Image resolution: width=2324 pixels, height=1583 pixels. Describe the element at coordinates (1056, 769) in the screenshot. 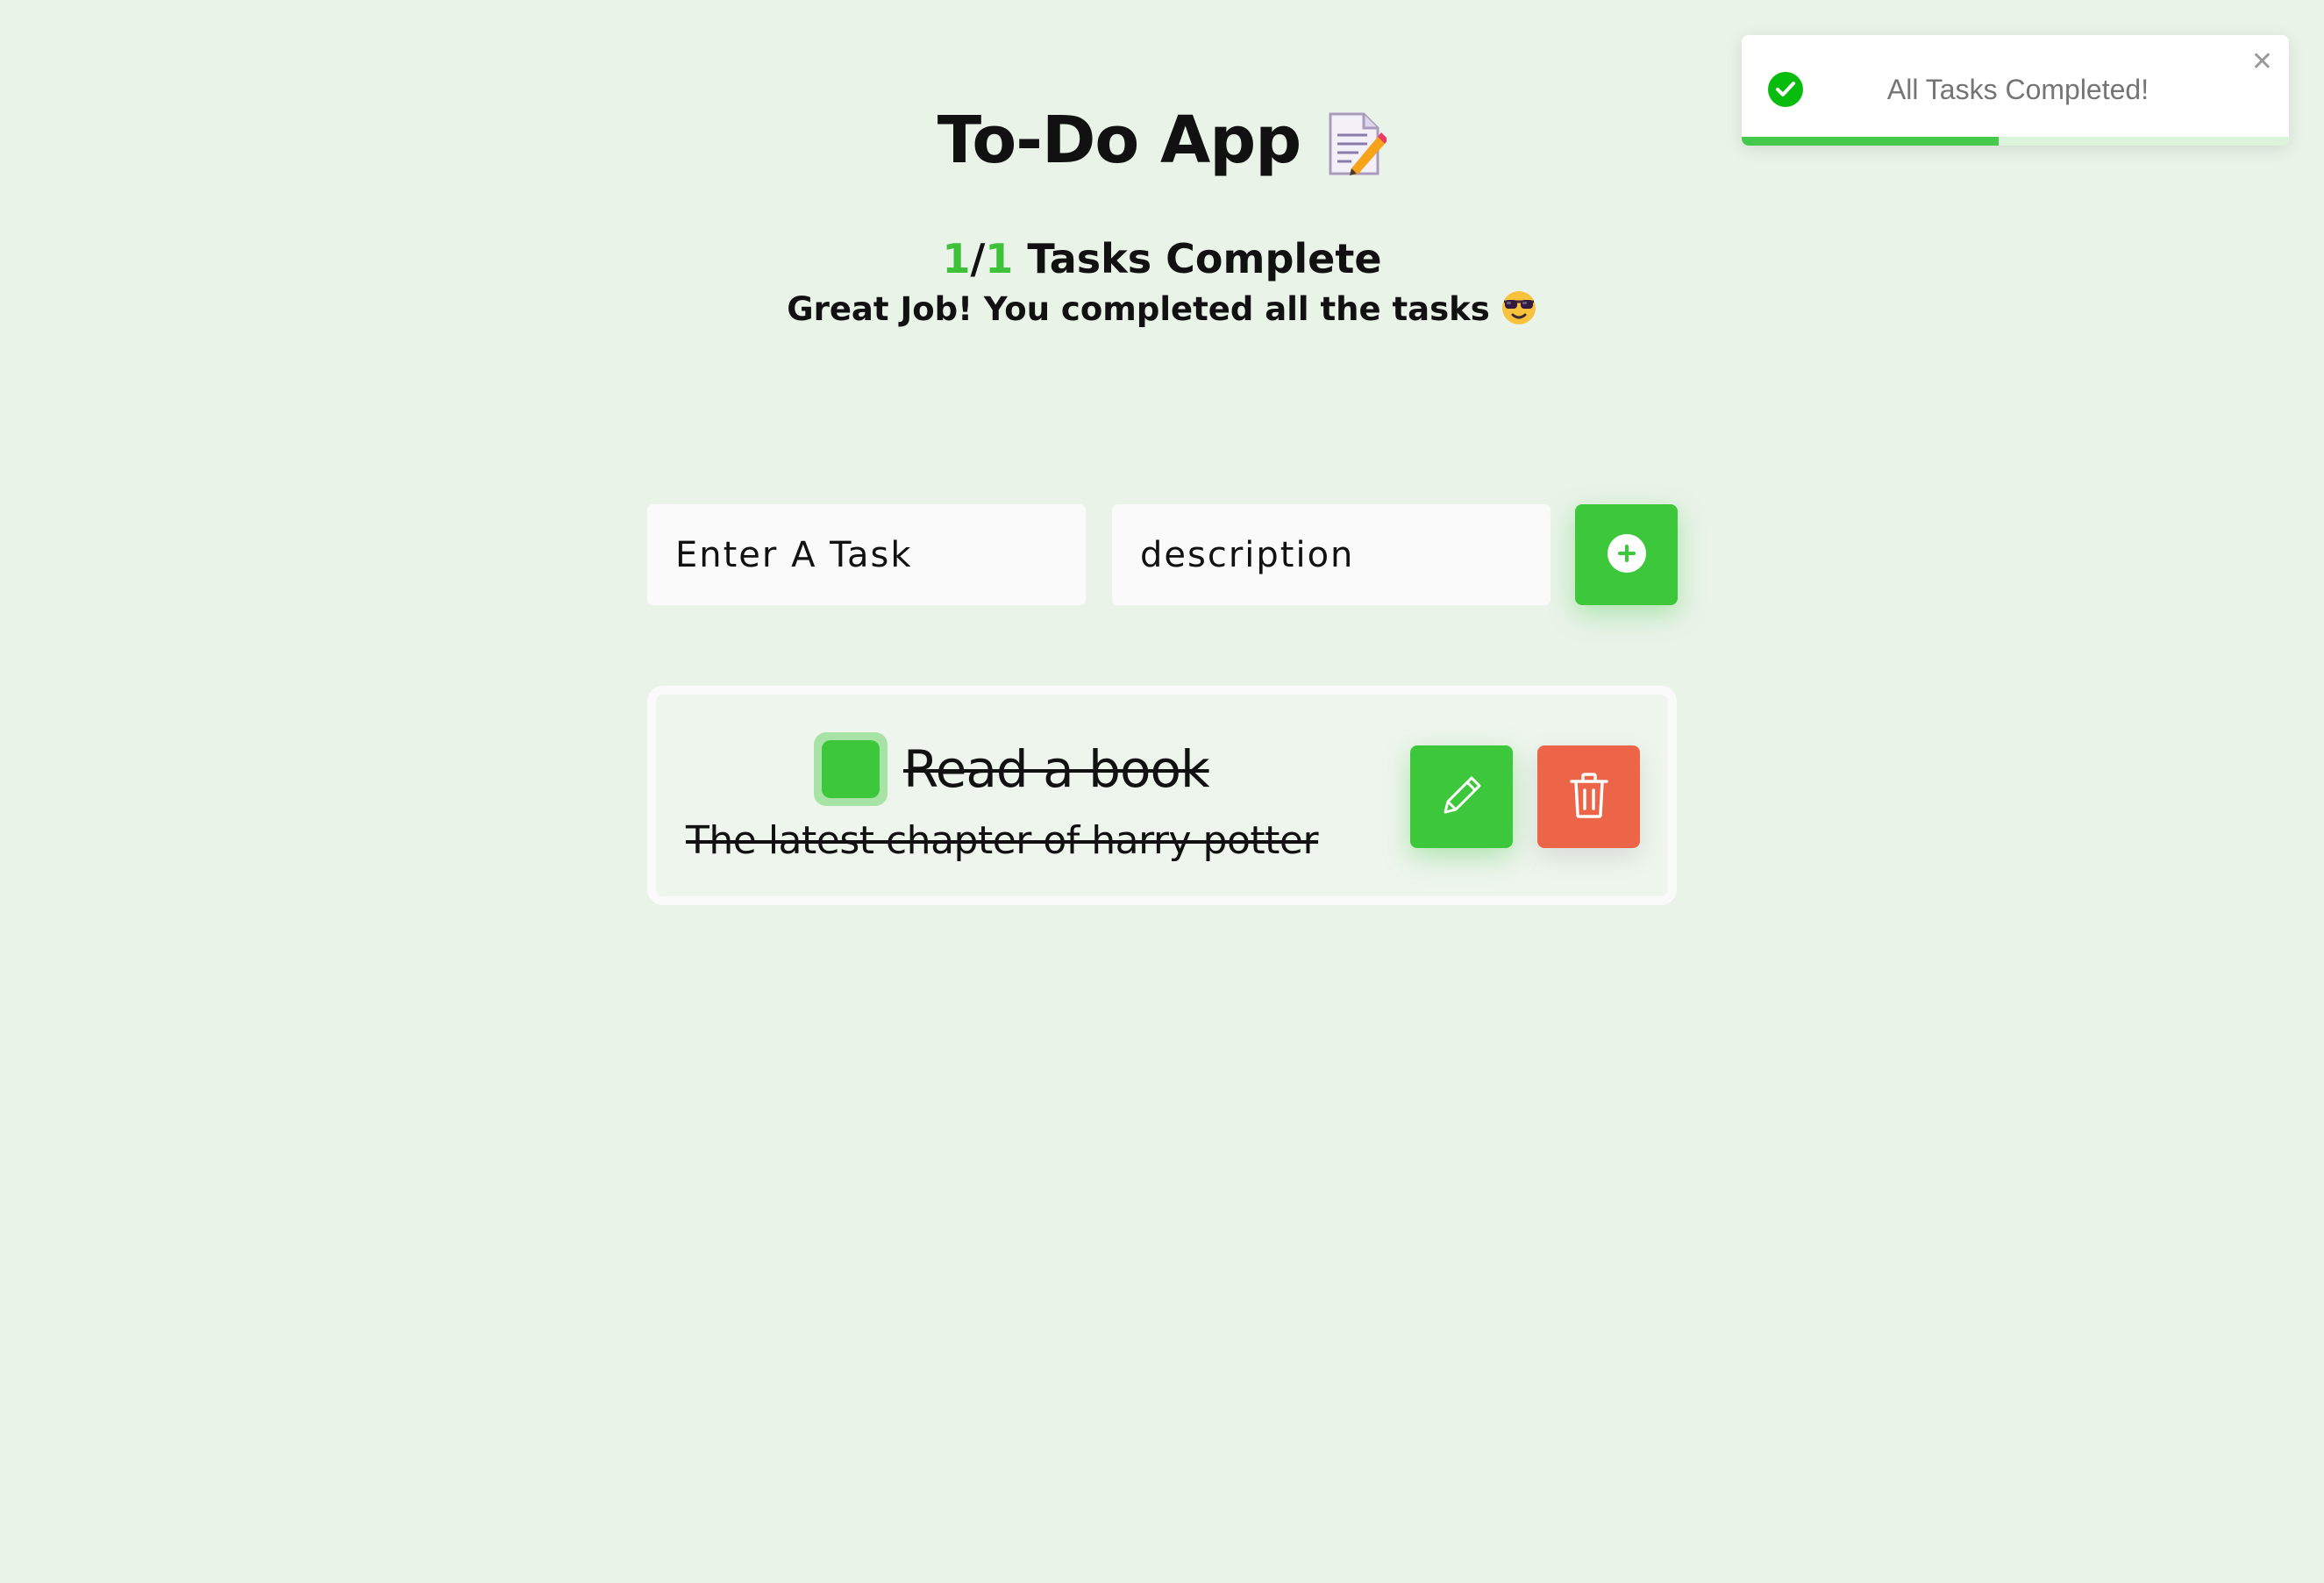

I see `task-title: Read a book` at that location.